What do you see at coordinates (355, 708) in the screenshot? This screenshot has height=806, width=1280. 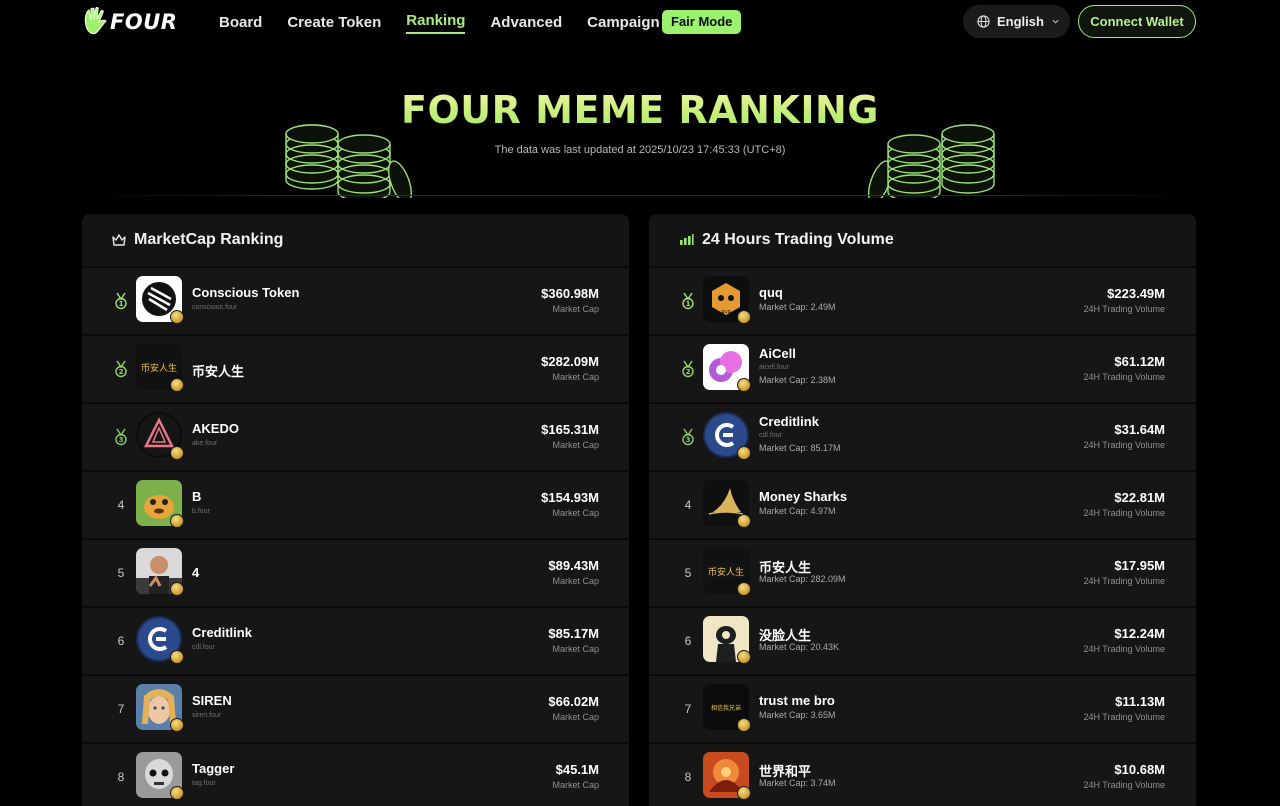 I see `ranking-row: 7 SIREN siren.four $66.02M Market Cap` at bounding box center [355, 708].